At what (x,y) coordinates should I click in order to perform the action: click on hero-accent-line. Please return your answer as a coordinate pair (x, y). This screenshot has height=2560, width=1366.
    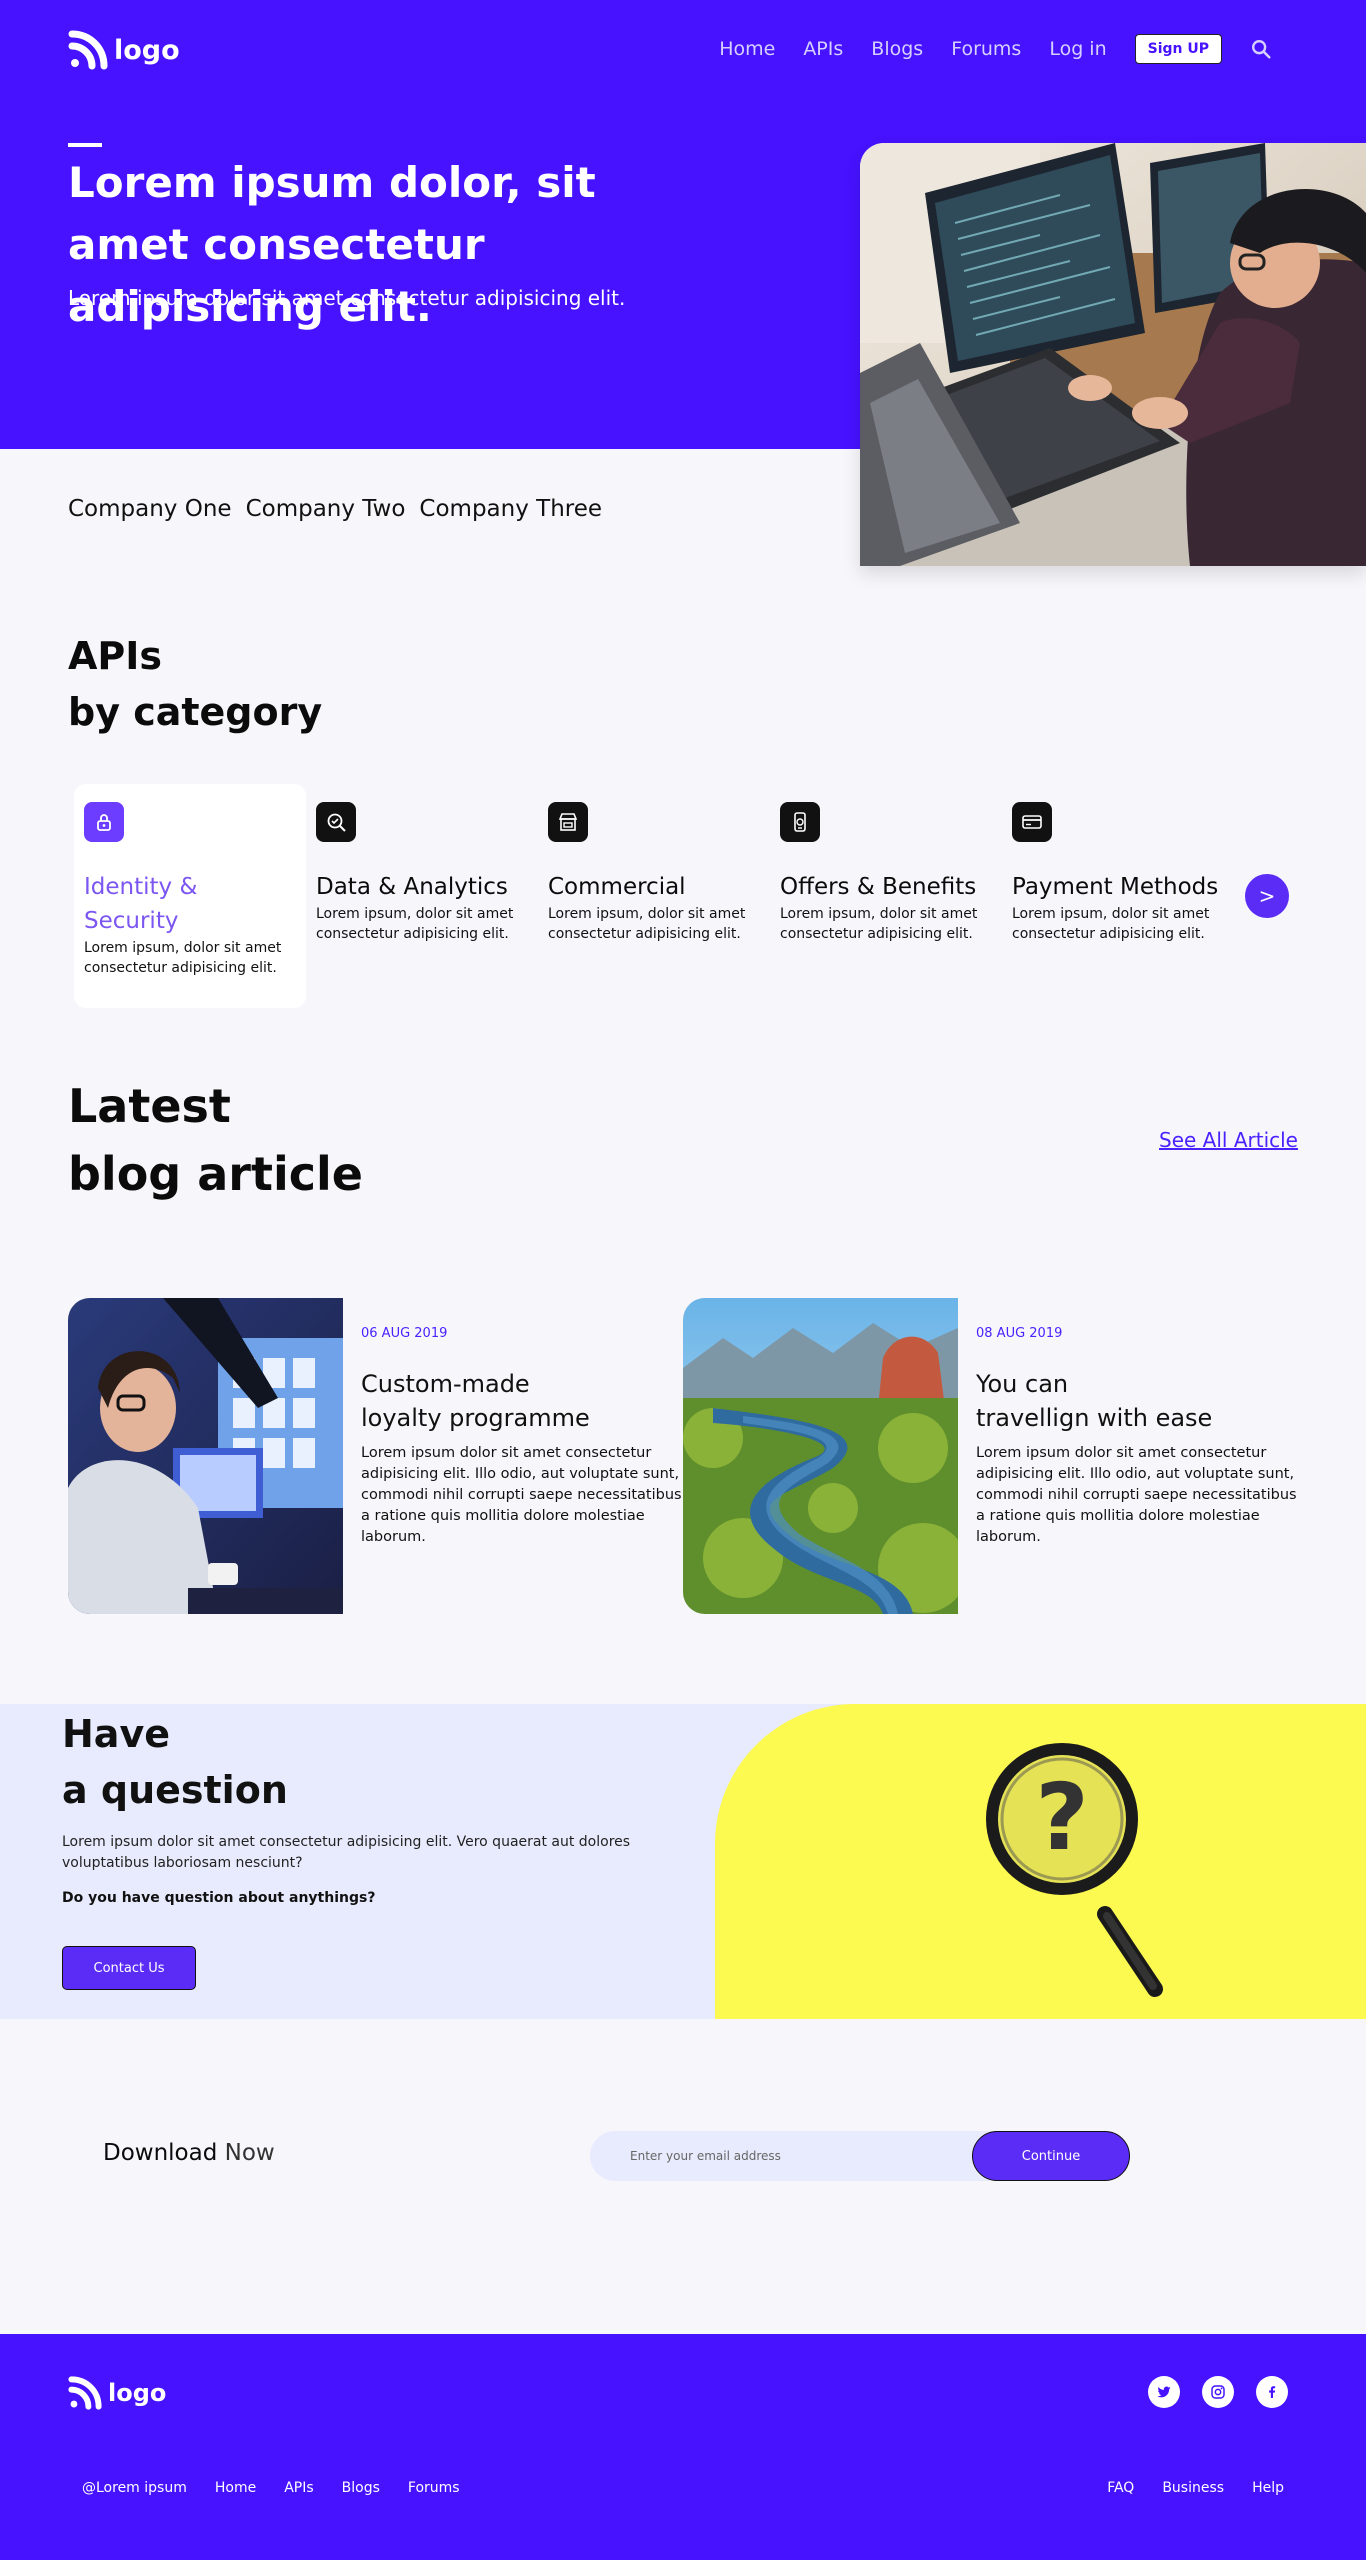
    Looking at the image, I should click on (85, 145).